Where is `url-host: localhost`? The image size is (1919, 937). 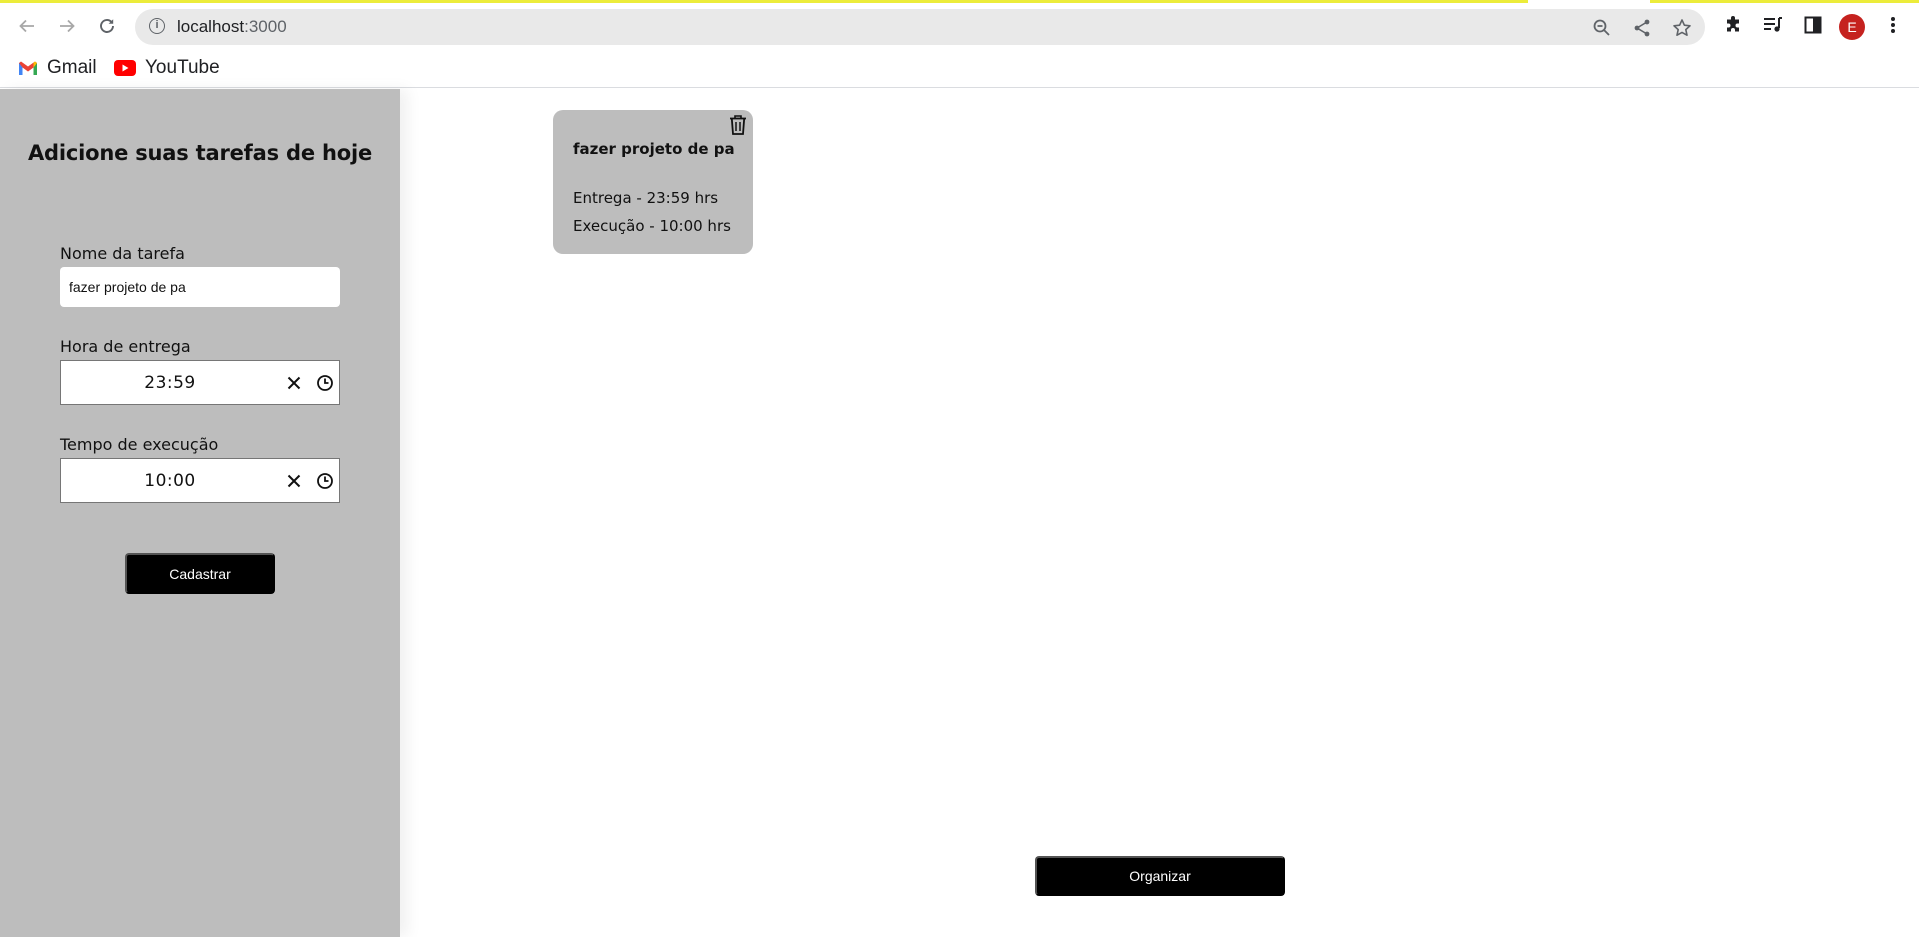 url-host: localhost is located at coordinates (211, 26).